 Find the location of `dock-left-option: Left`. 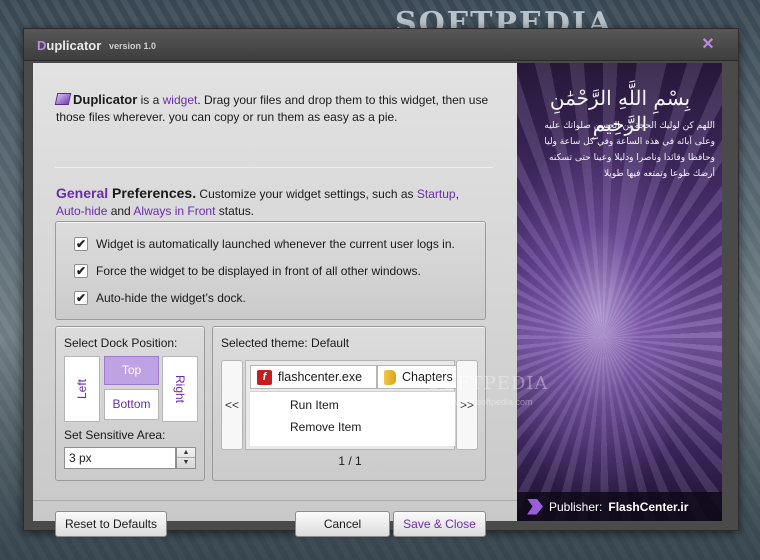

dock-left-option: Left is located at coordinates (82, 389).